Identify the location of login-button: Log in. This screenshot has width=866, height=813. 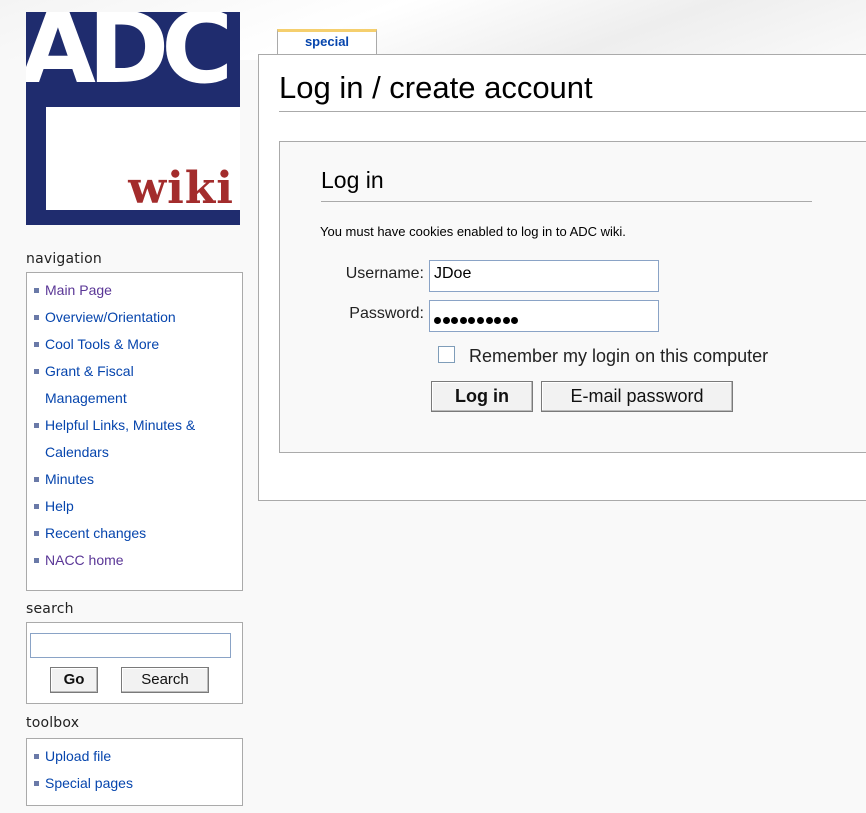
(482, 396).